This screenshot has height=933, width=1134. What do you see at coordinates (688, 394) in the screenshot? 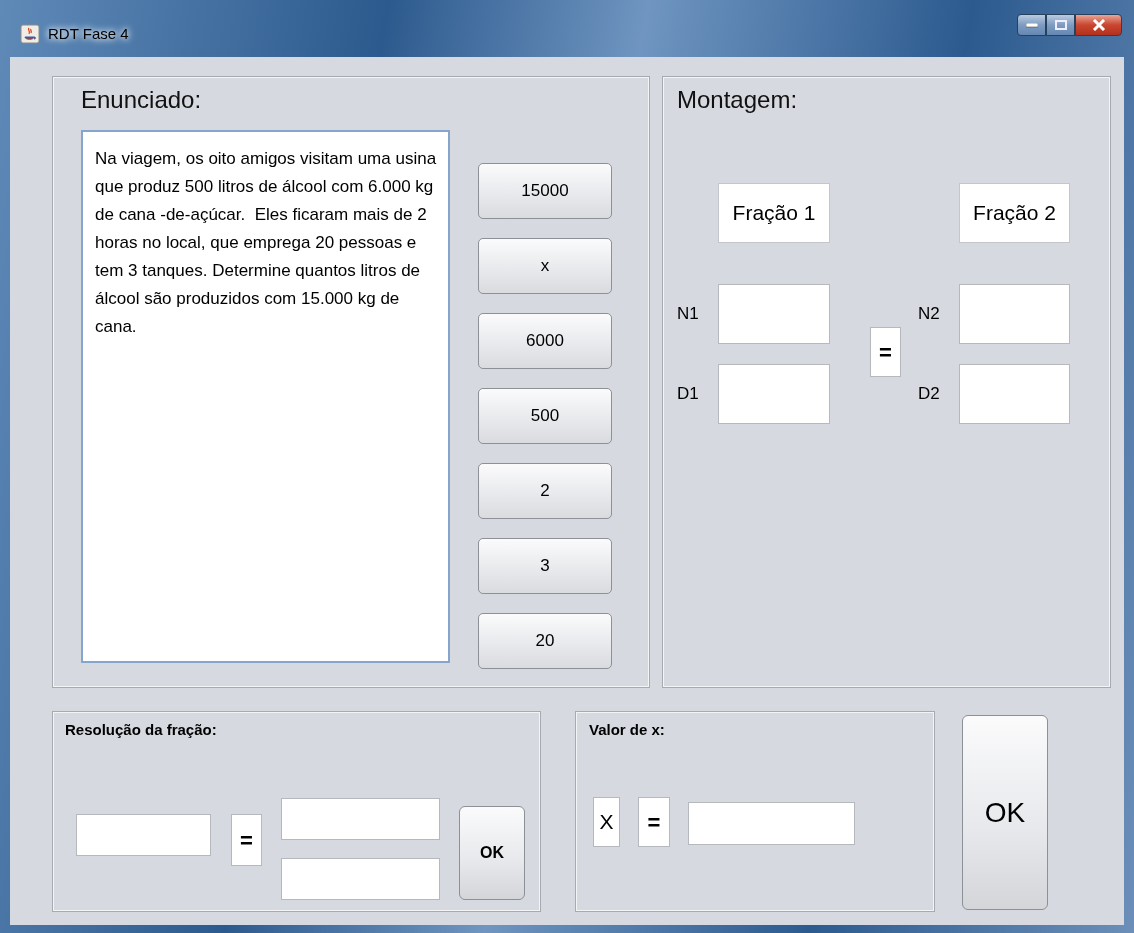
I see `row-label: D1` at bounding box center [688, 394].